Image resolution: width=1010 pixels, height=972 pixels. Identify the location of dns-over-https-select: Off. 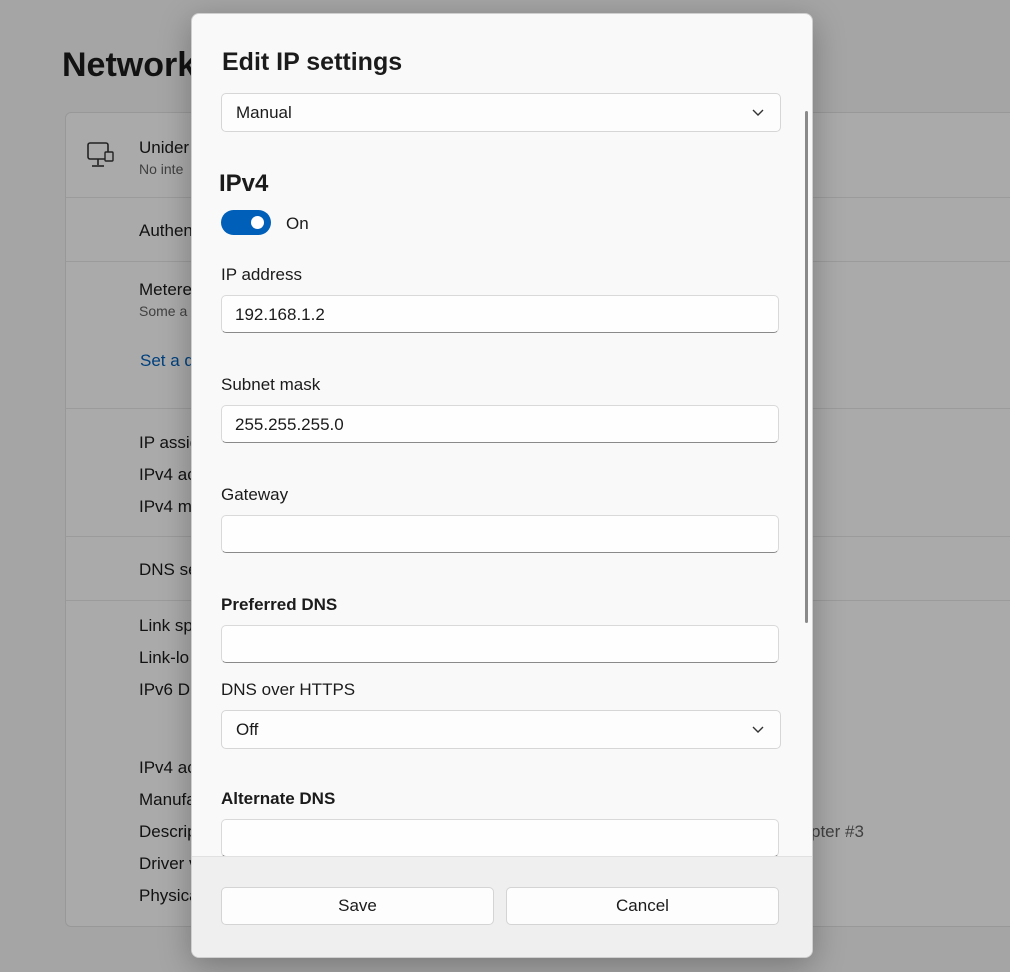
(501, 729).